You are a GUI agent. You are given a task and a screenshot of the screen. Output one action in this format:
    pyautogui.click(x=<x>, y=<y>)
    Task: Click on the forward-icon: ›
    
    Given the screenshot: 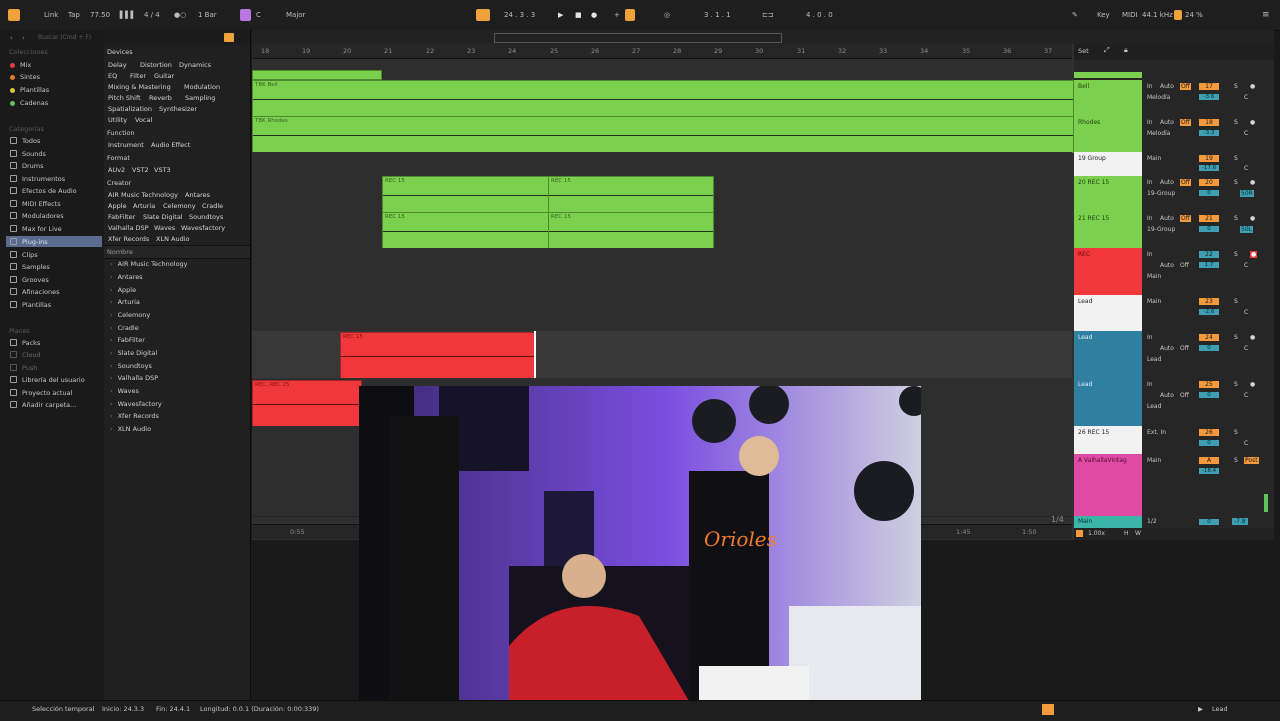 What is the action you would take?
    pyautogui.click(x=23, y=38)
    